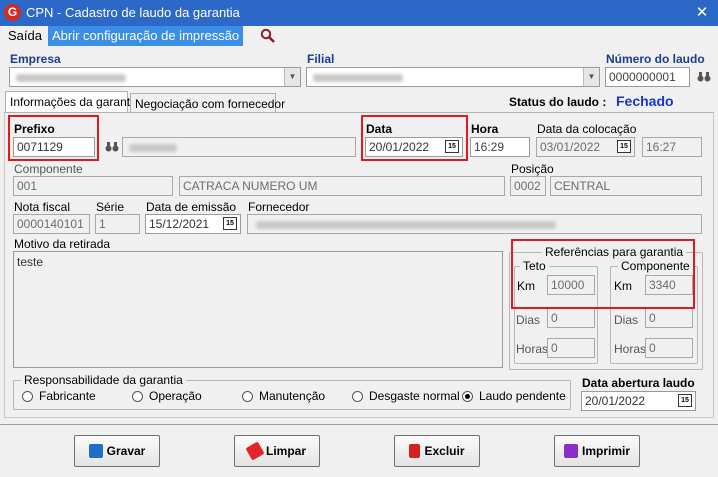  I want to click on colocacao-time-field: 16:27, so click(672, 147).